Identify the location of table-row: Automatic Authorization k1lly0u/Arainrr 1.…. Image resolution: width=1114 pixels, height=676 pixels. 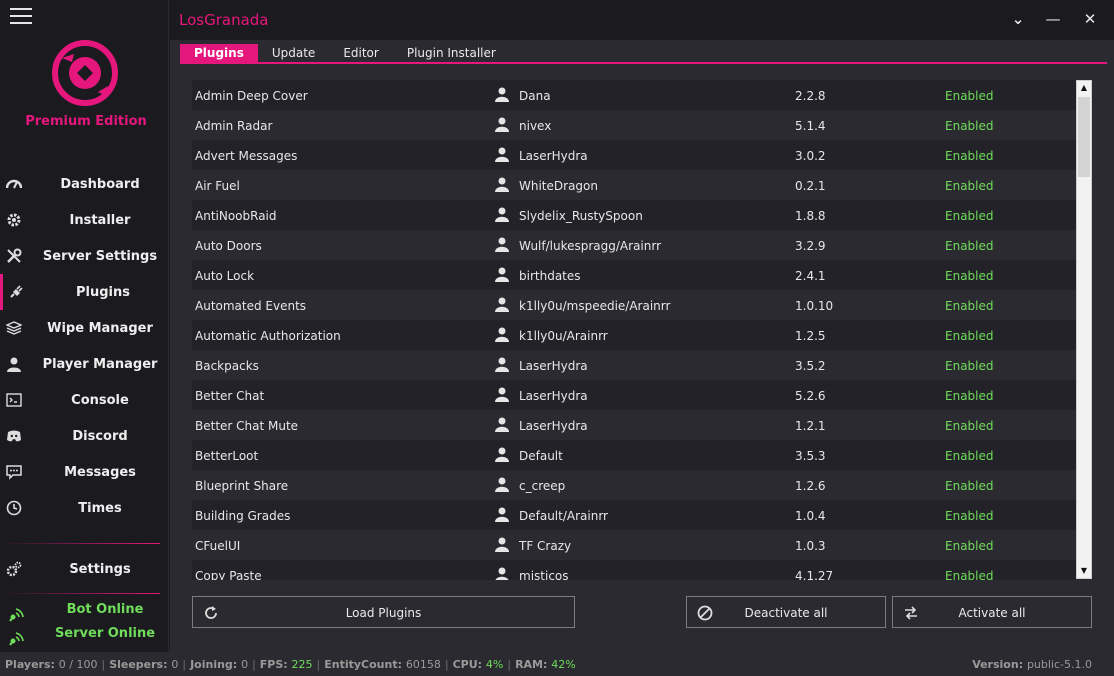
(634, 335).